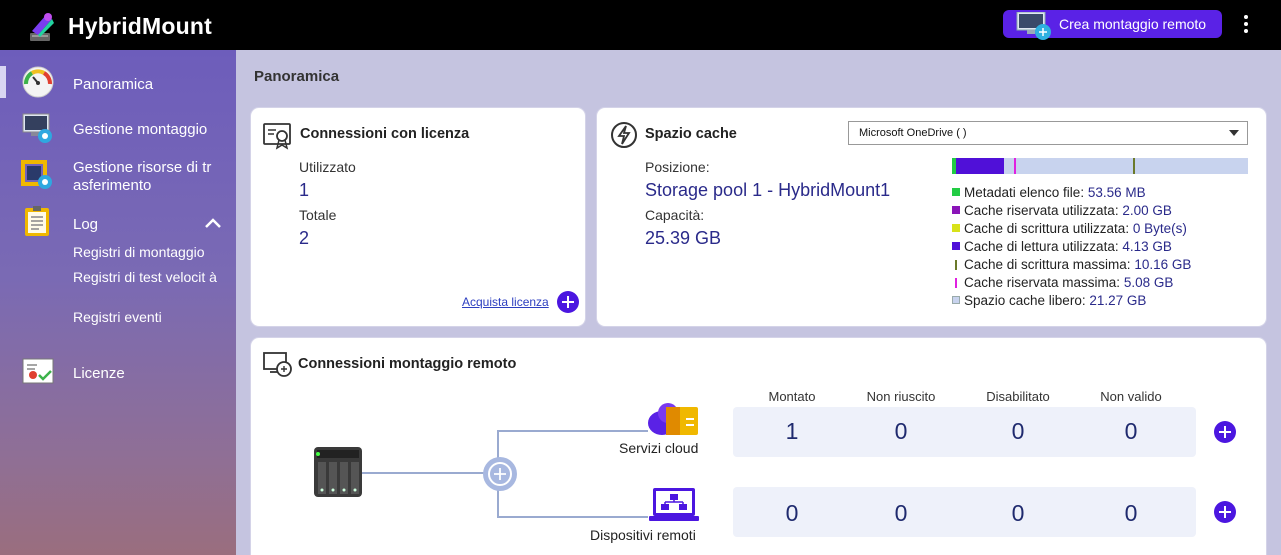 This screenshot has height=555, width=1281. What do you see at coordinates (677, 167) in the screenshot?
I see `cache-position-label: Posizione:` at bounding box center [677, 167].